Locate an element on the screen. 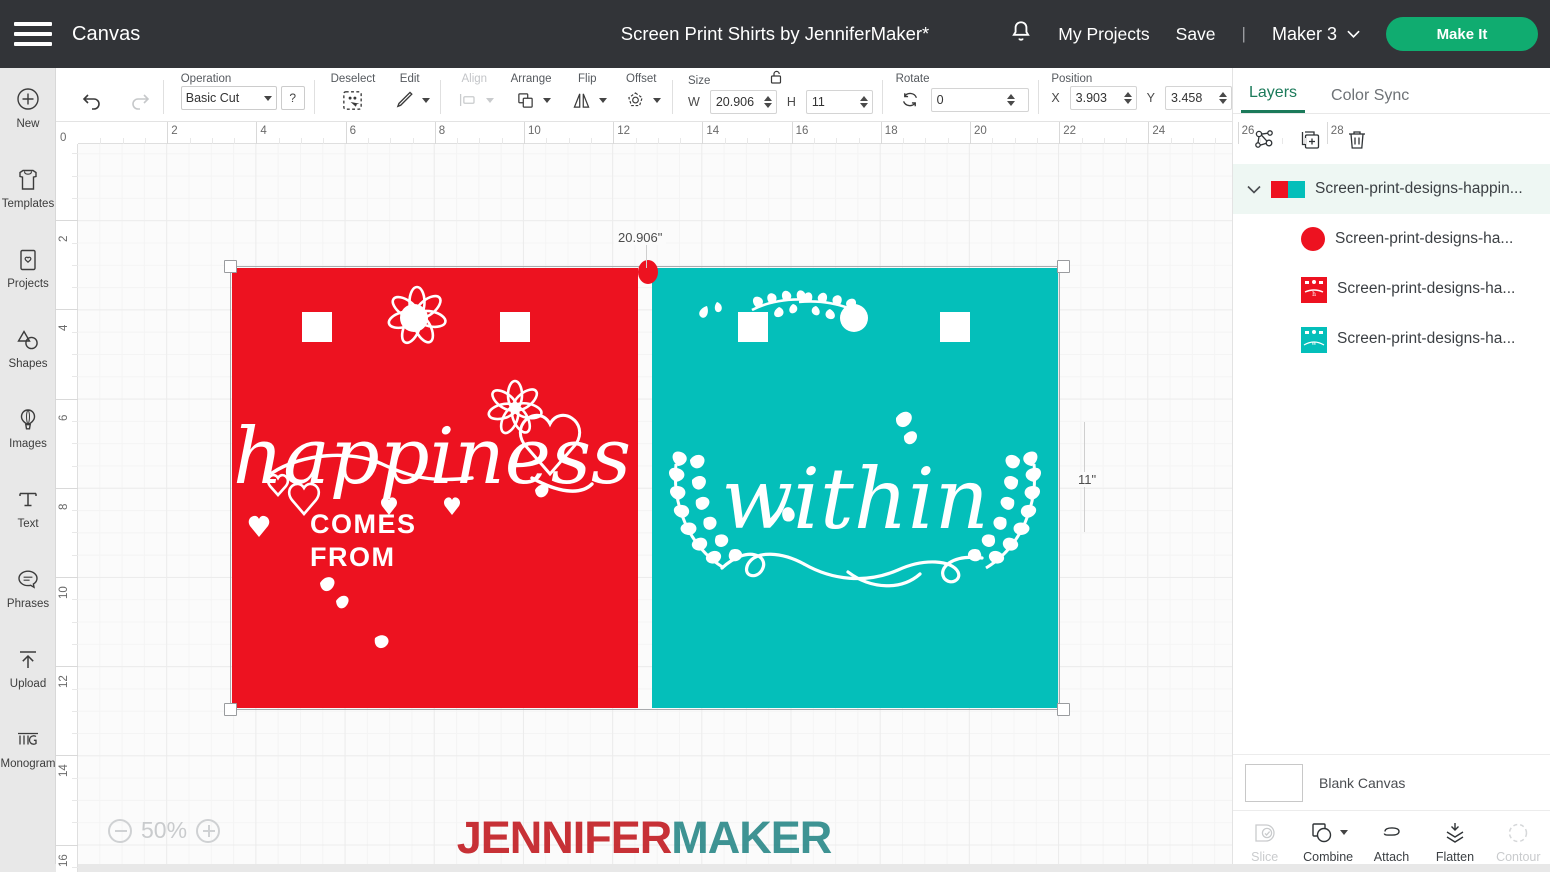 The width and height of the screenshot is (1550, 872). sidebar-item-images: Images is located at coordinates (28, 428).